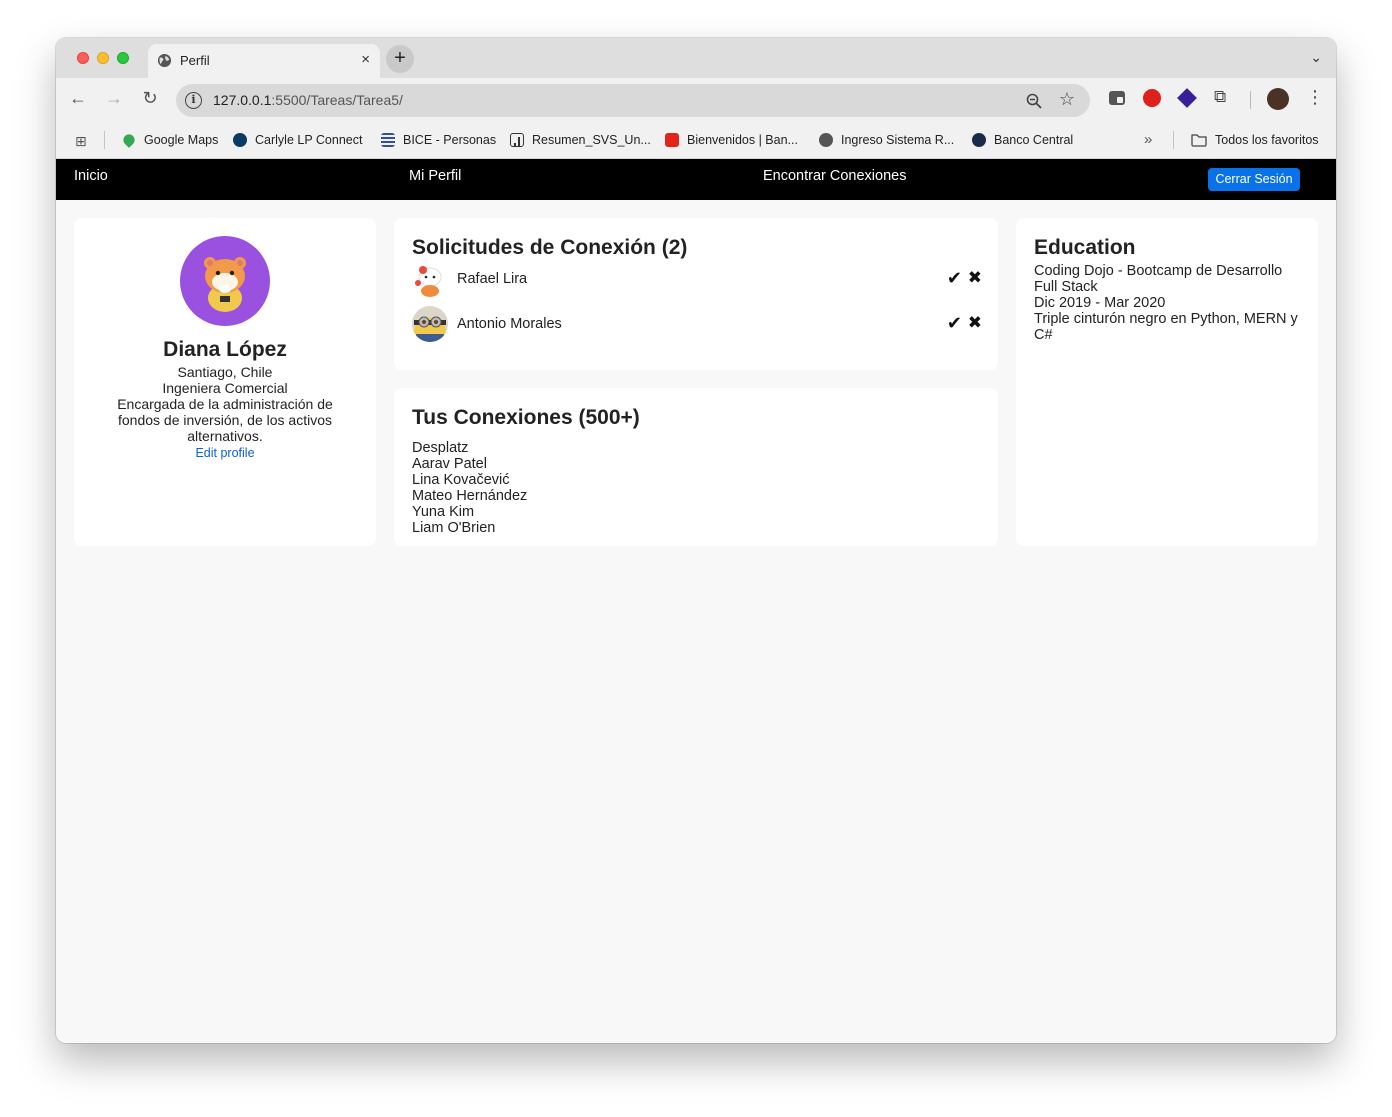 The image size is (1392, 1117). I want to click on chevron-down-icon: ⌄, so click(1316, 57).